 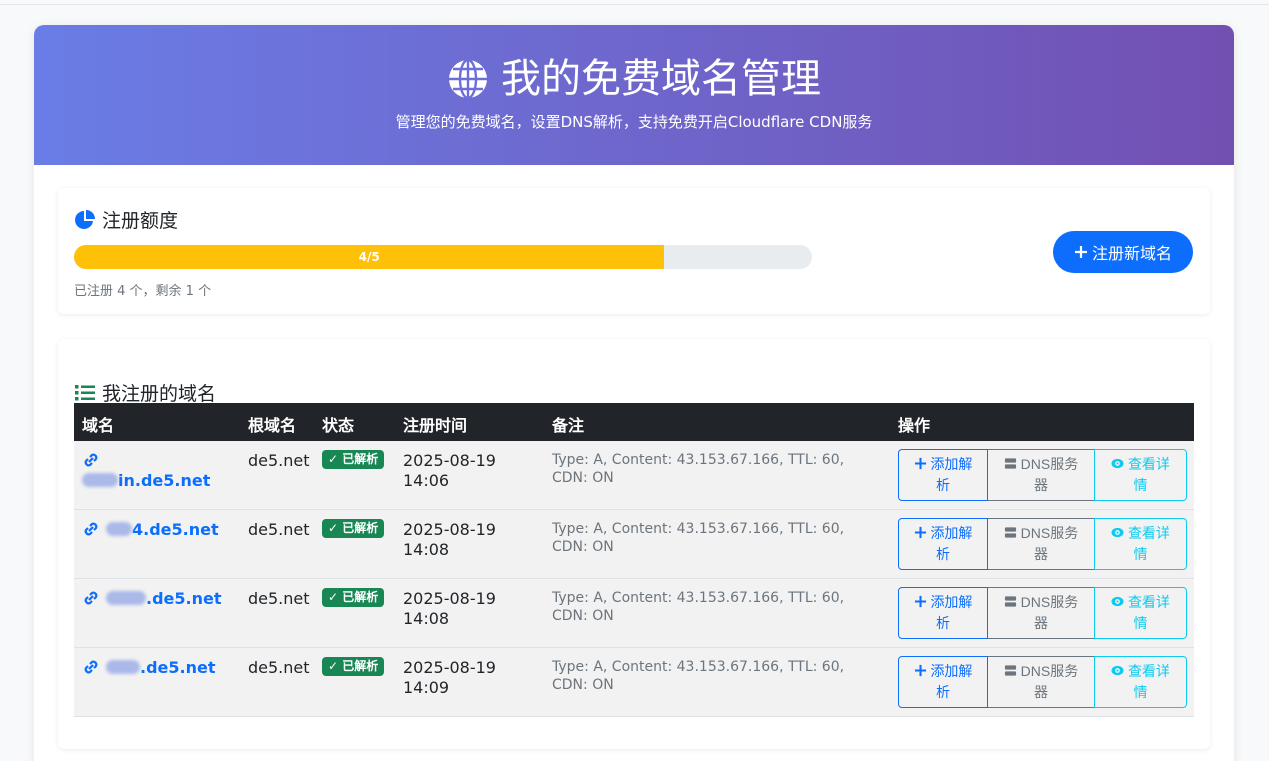 I want to click on top-divider, so click(x=634, y=4).